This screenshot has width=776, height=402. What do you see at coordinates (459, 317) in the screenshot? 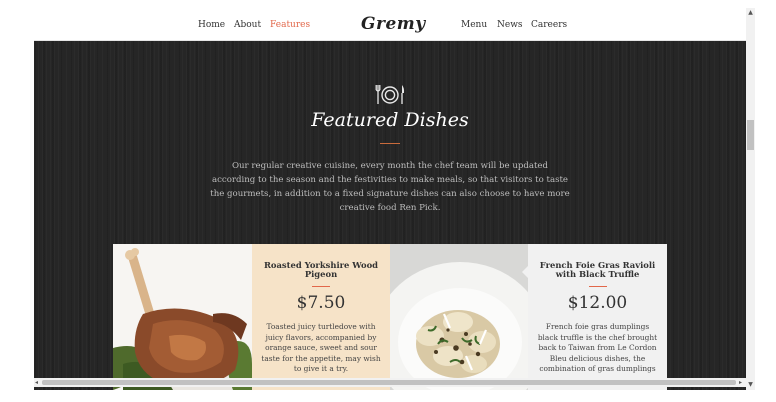
I see `foie-gras-ravioli-image` at bounding box center [459, 317].